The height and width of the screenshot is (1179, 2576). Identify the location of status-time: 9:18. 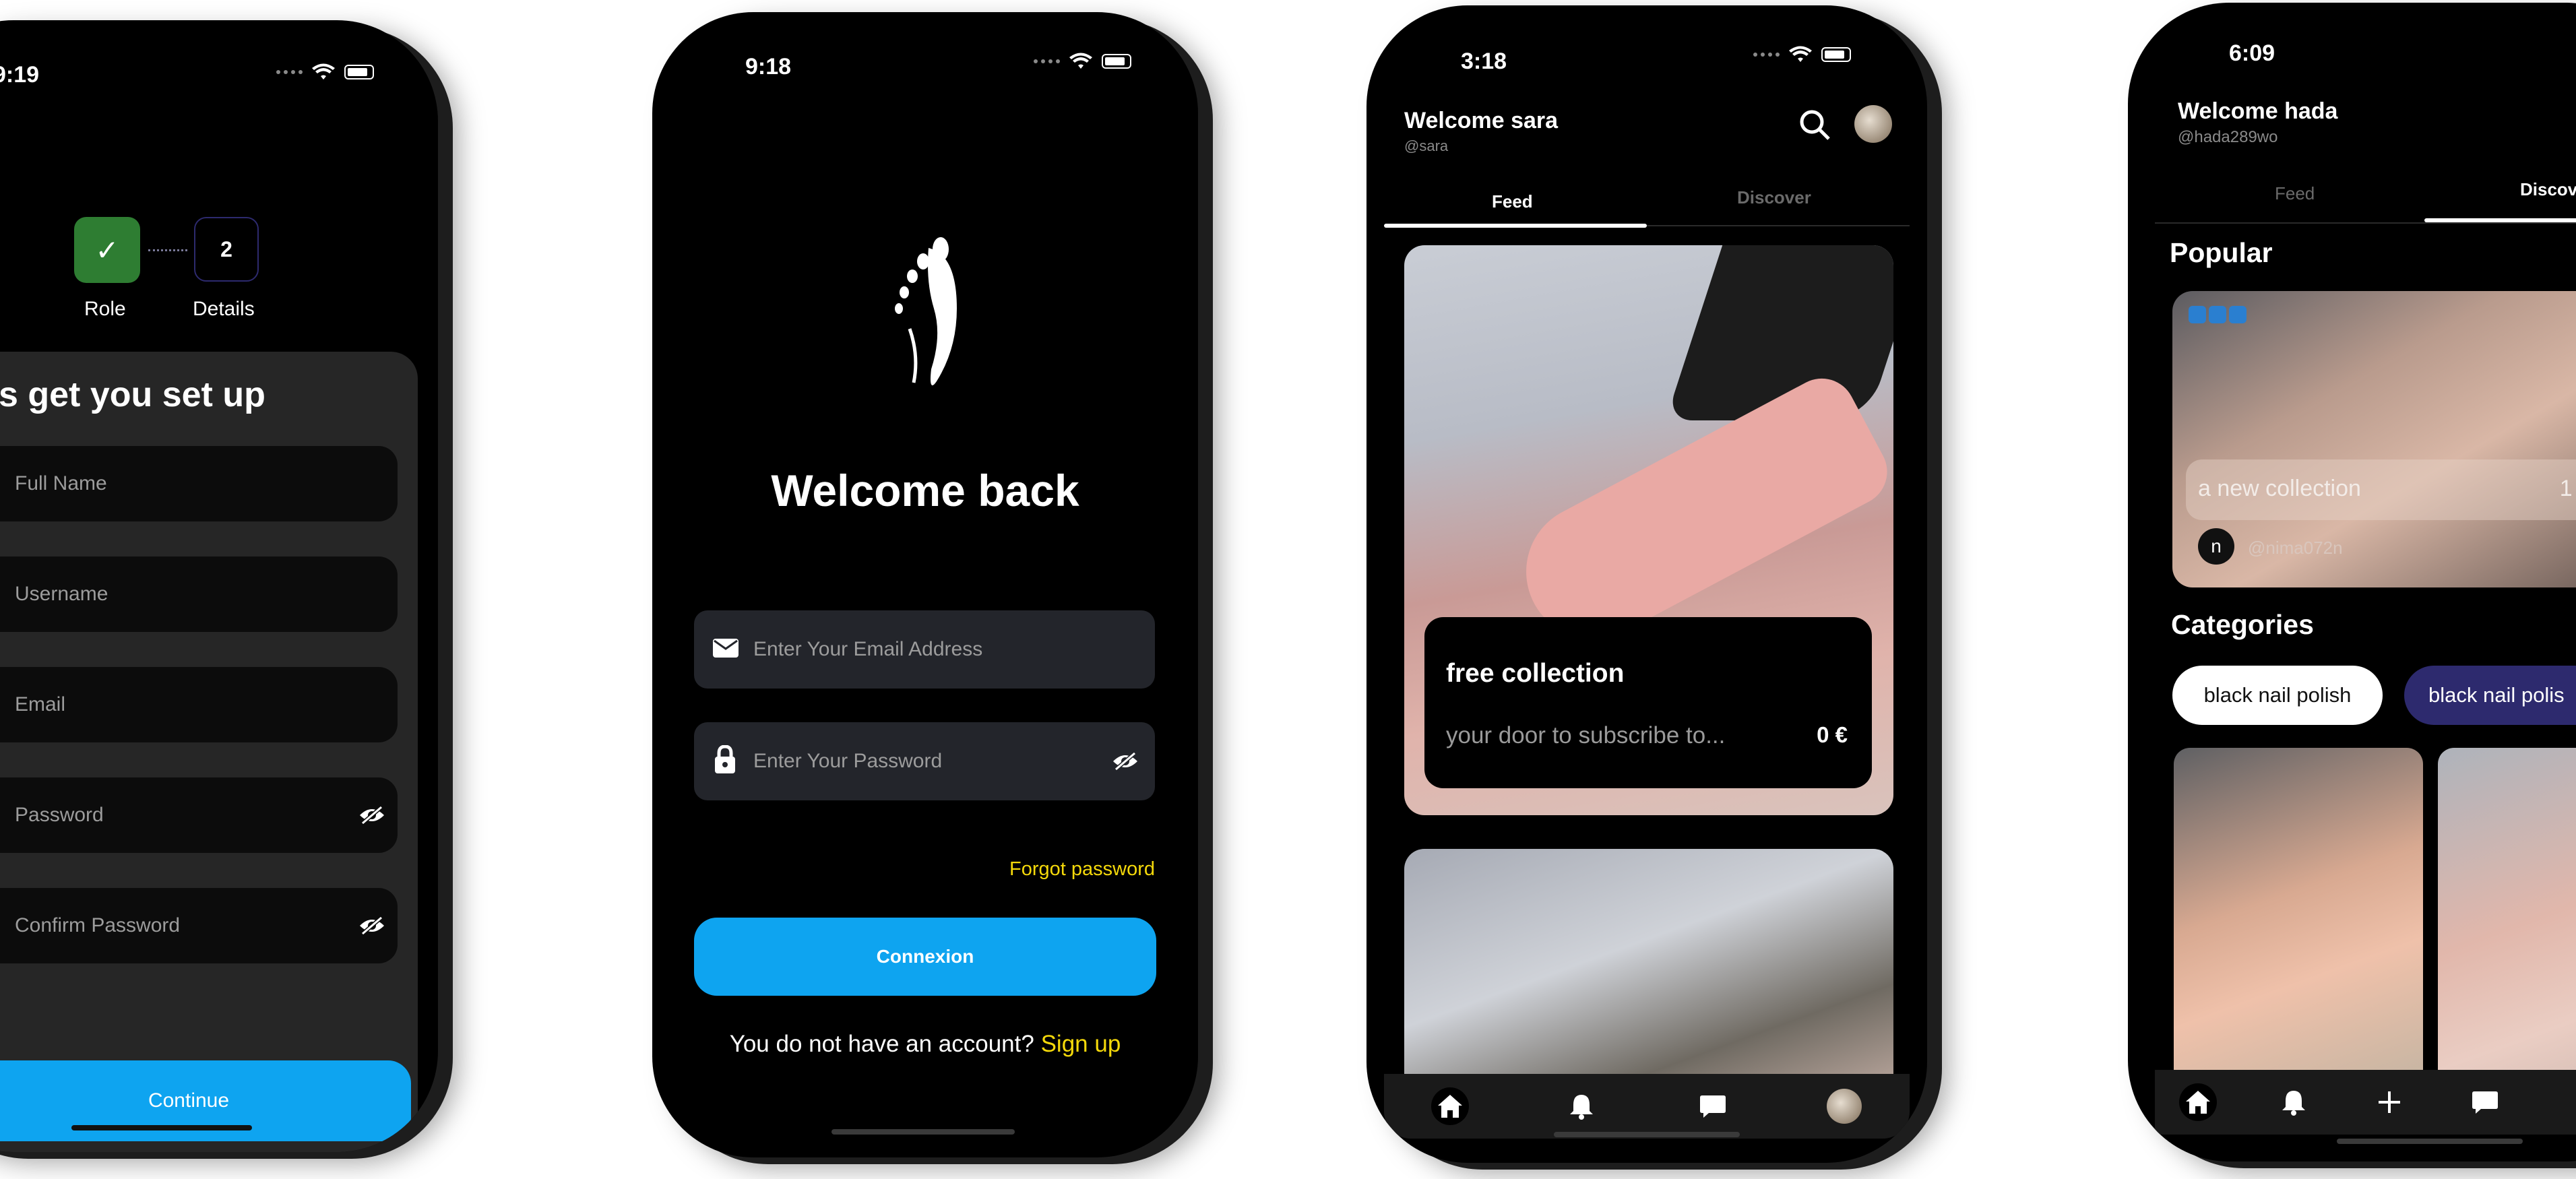
(768, 66).